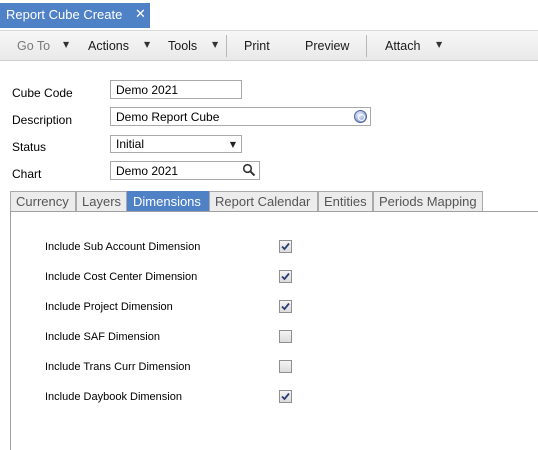 This screenshot has height=450, width=538. What do you see at coordinates (123, 247) in the screenshot?
I see `sub-account-dimension-label: Include Sub Account Dimension` at bounding box center [123, 247].